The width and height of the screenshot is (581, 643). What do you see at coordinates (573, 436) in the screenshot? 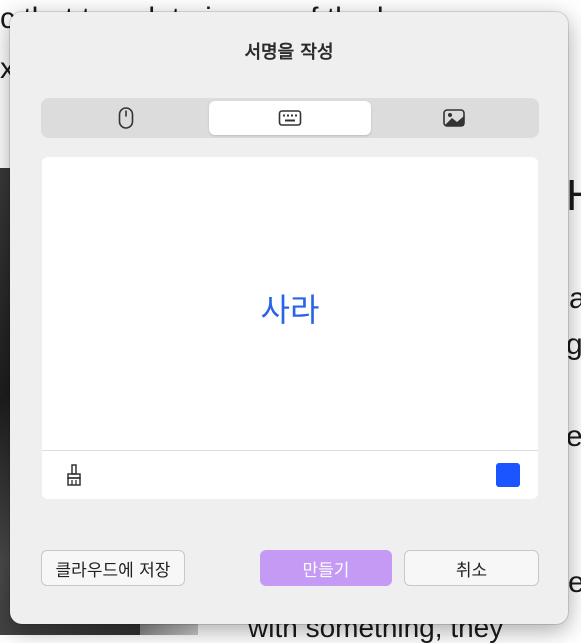
I see `background-text-fragment: el` at bounding box center [573, 436].